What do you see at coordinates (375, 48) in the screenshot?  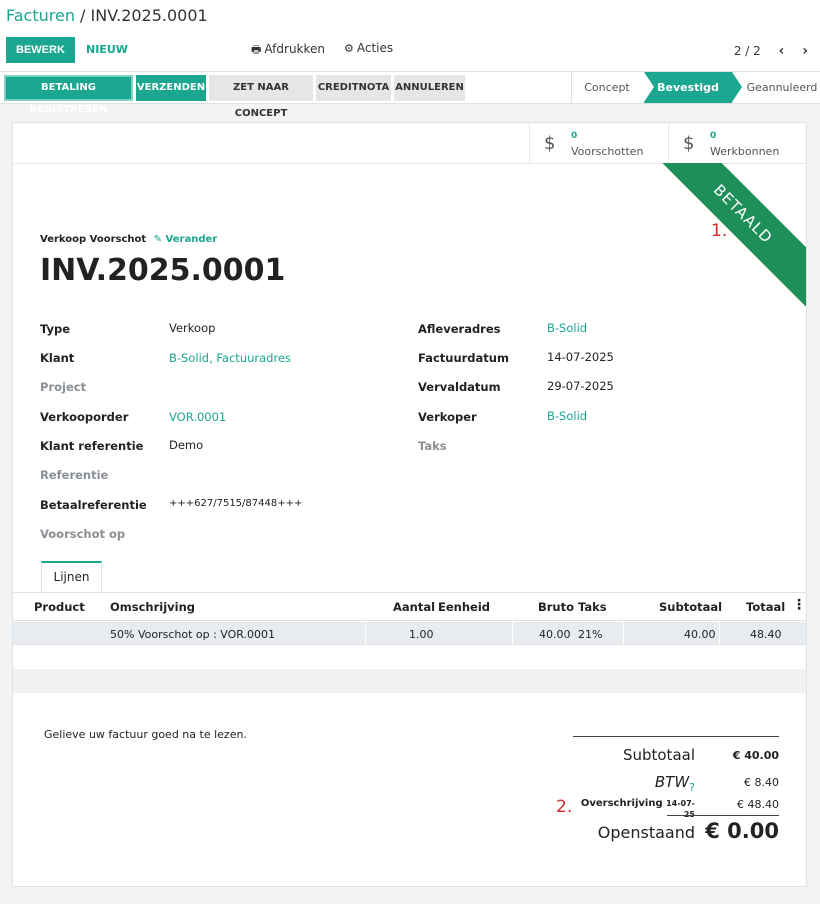 I see `actions-label: Acties` at bounding box center [375, 48].